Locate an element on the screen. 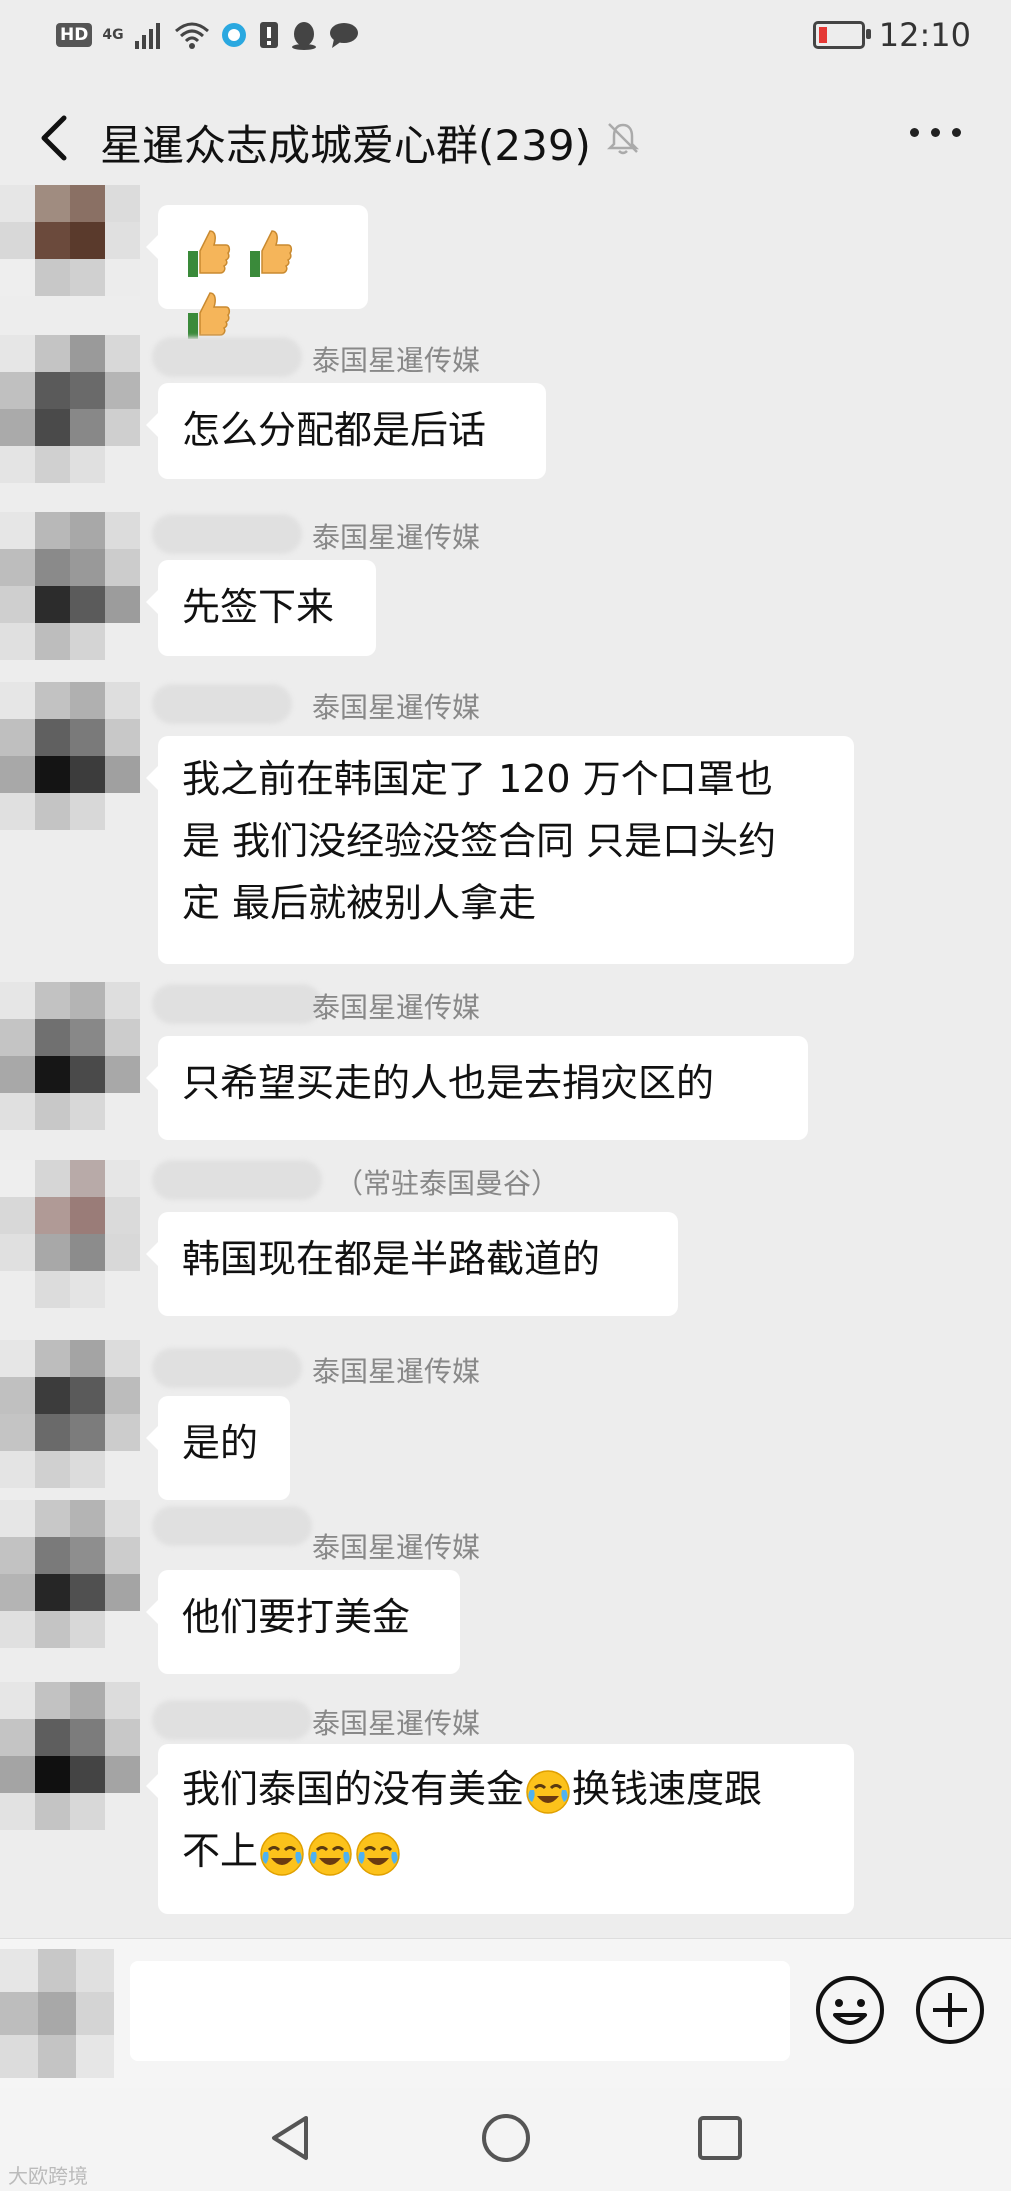 This screenshot has height=2191, width=1011. message-line: 定 最后就被别人拿走 is located at coordinates (359, 903).